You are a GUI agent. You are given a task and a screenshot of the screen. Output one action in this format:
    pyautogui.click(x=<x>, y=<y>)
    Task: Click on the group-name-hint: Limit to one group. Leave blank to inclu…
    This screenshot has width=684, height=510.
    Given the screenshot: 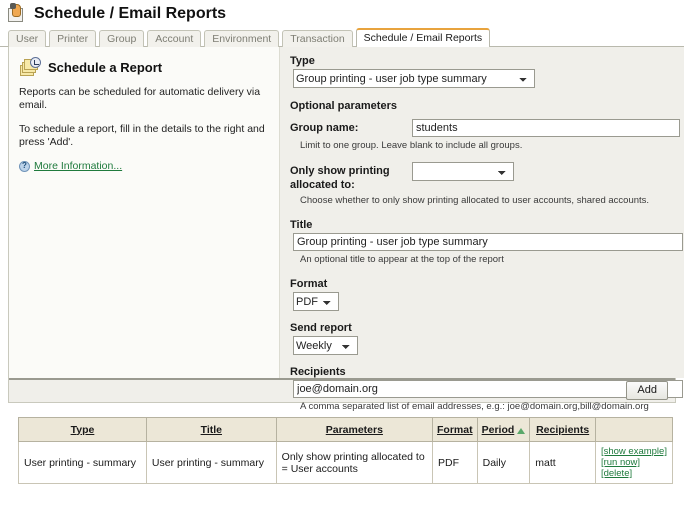 What is the action you would take?
    pyautogui.click(x=411, y=145)
    